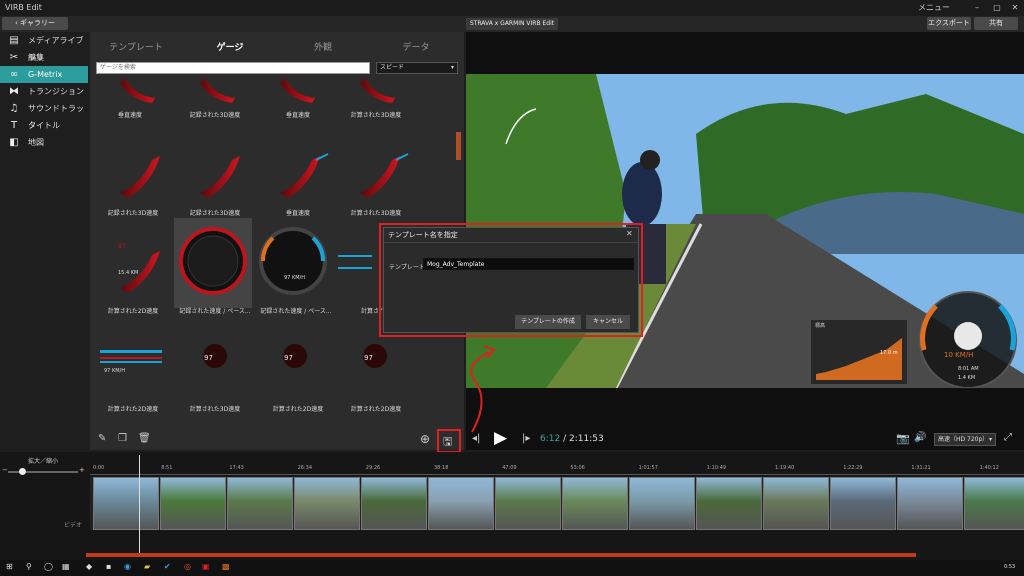 The width and height of the screenshot is (1024, 576). I want to click on zoom-slider-handle, so click(22, 471).